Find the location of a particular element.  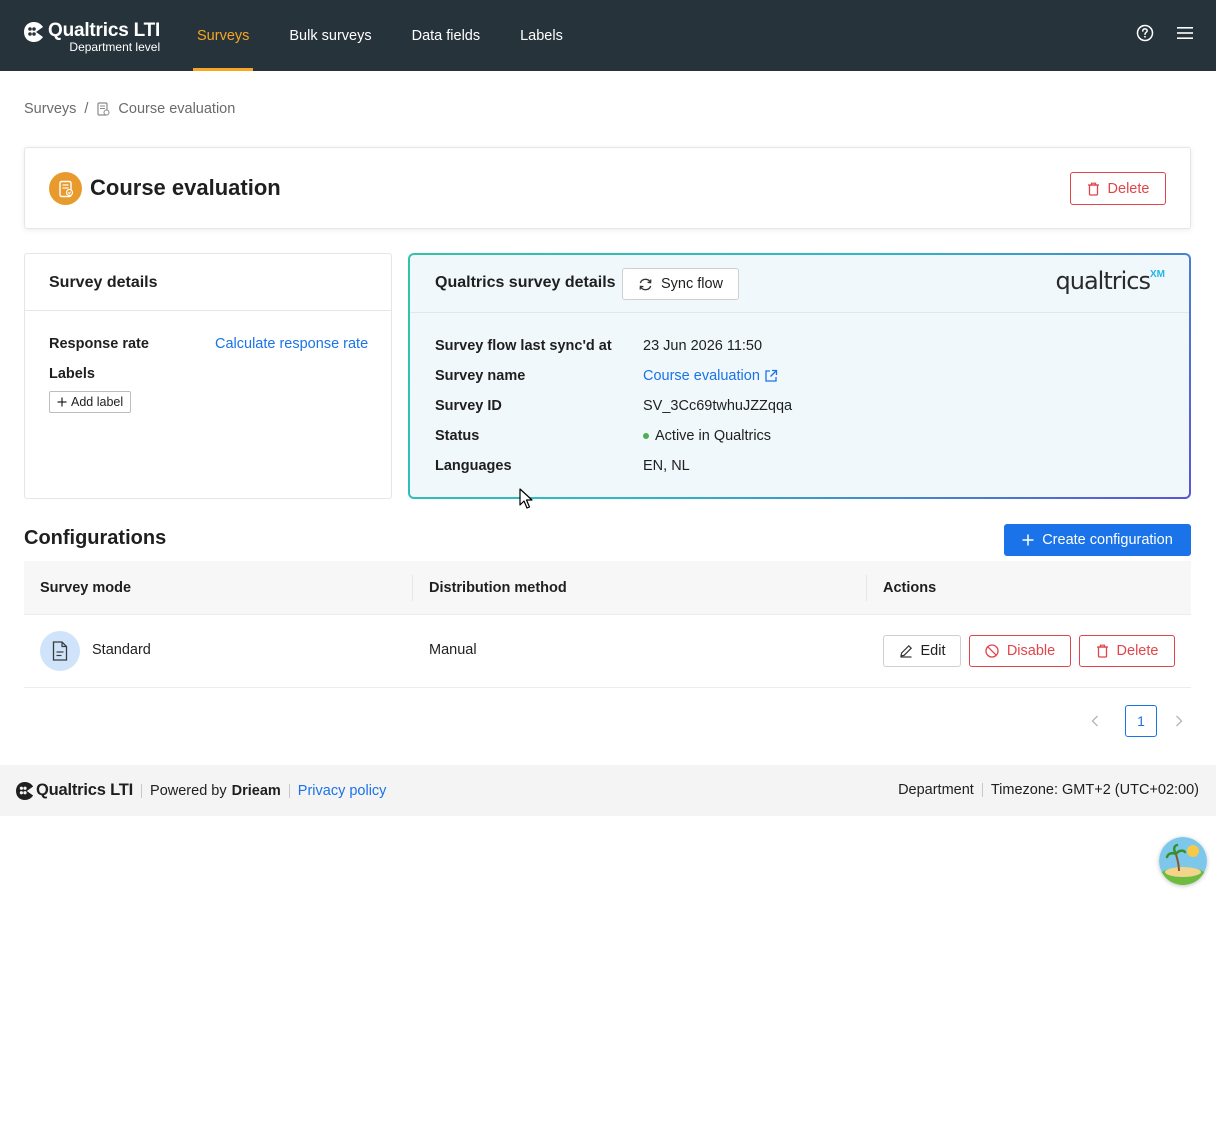

detail-value-status-wrap: Active in Qualtrics is located at coordinates (707, 436).